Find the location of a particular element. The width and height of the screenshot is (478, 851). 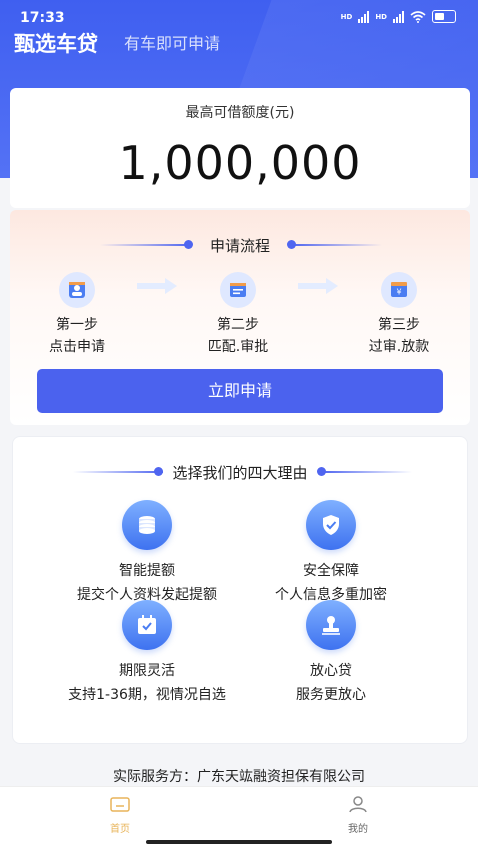

credit-limit-value: 1,000,000 is located at coordinates (240, 163).